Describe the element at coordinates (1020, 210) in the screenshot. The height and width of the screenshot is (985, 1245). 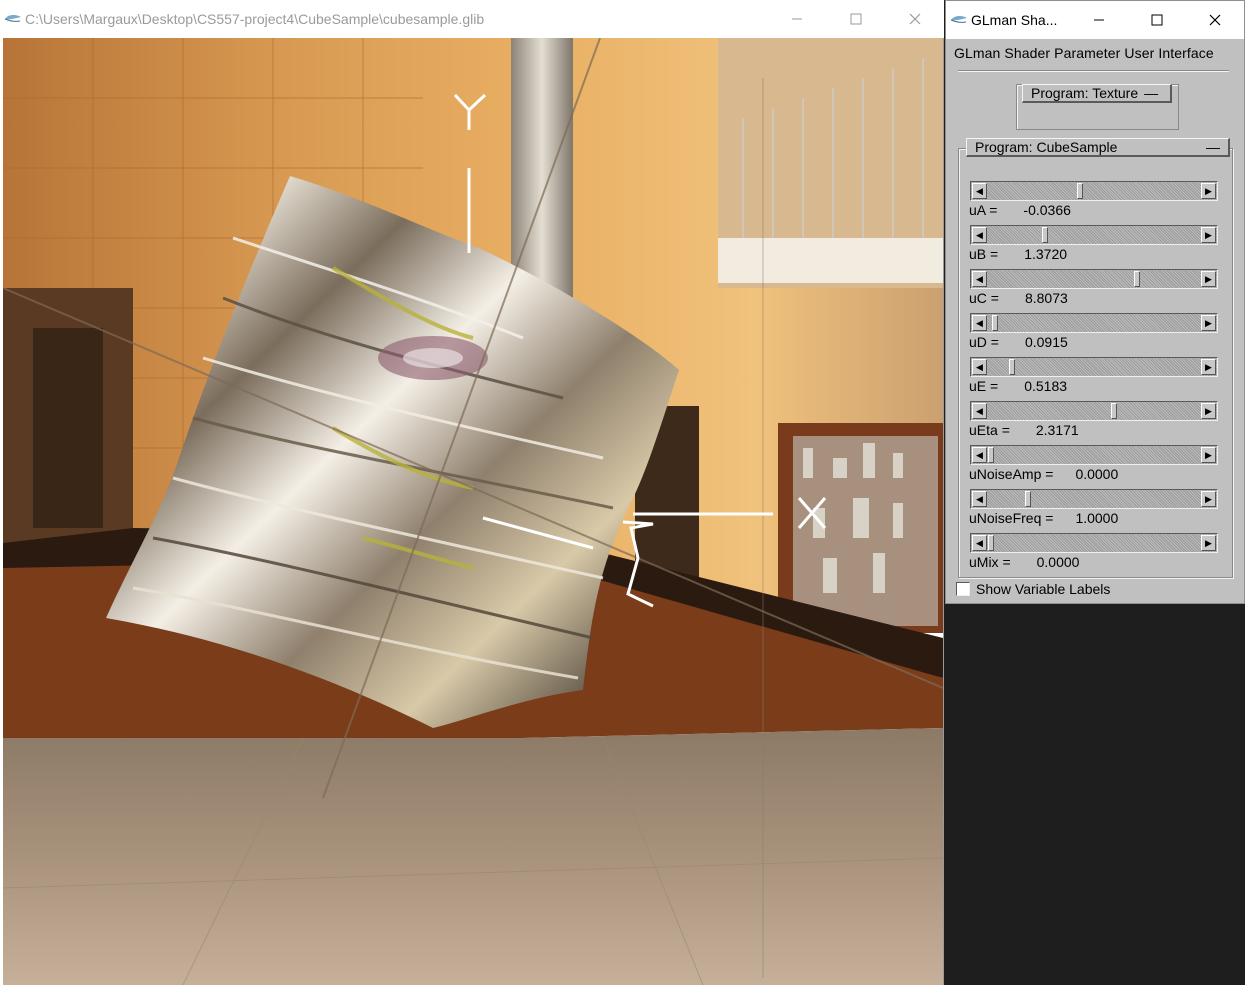
I see `slider-label: uA = -0.0366` at that location.